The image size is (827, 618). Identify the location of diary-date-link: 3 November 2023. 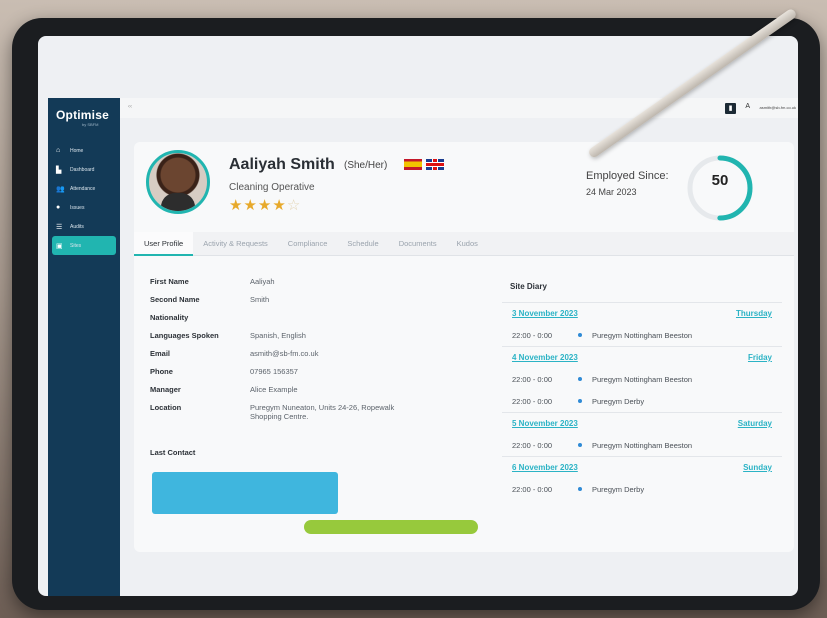
(545, 313).